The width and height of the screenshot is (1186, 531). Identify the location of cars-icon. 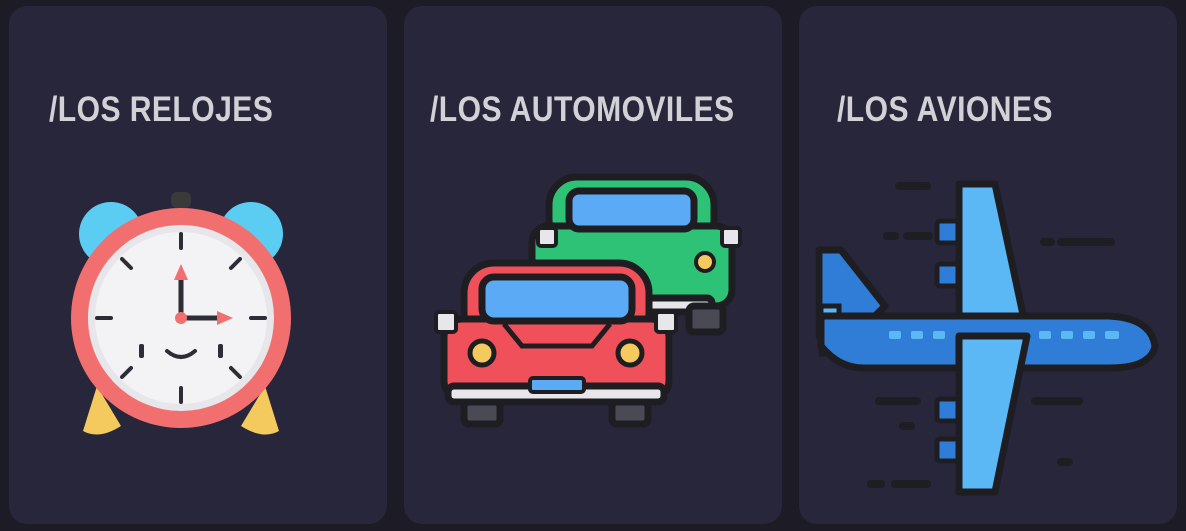
(588, 300).